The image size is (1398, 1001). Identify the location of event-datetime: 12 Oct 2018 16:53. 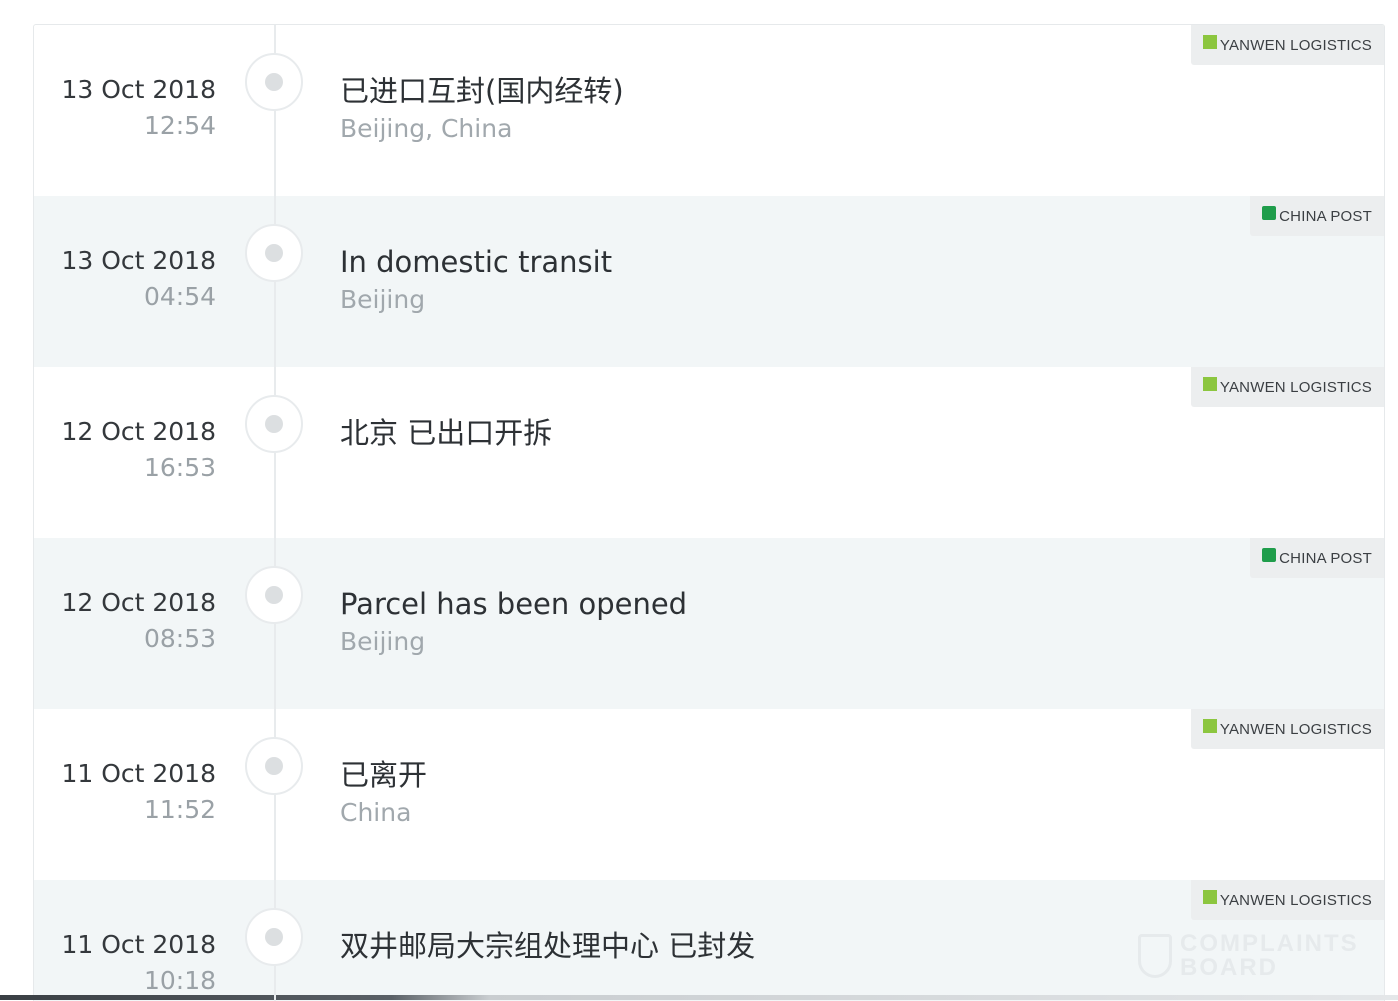
(138, 450).